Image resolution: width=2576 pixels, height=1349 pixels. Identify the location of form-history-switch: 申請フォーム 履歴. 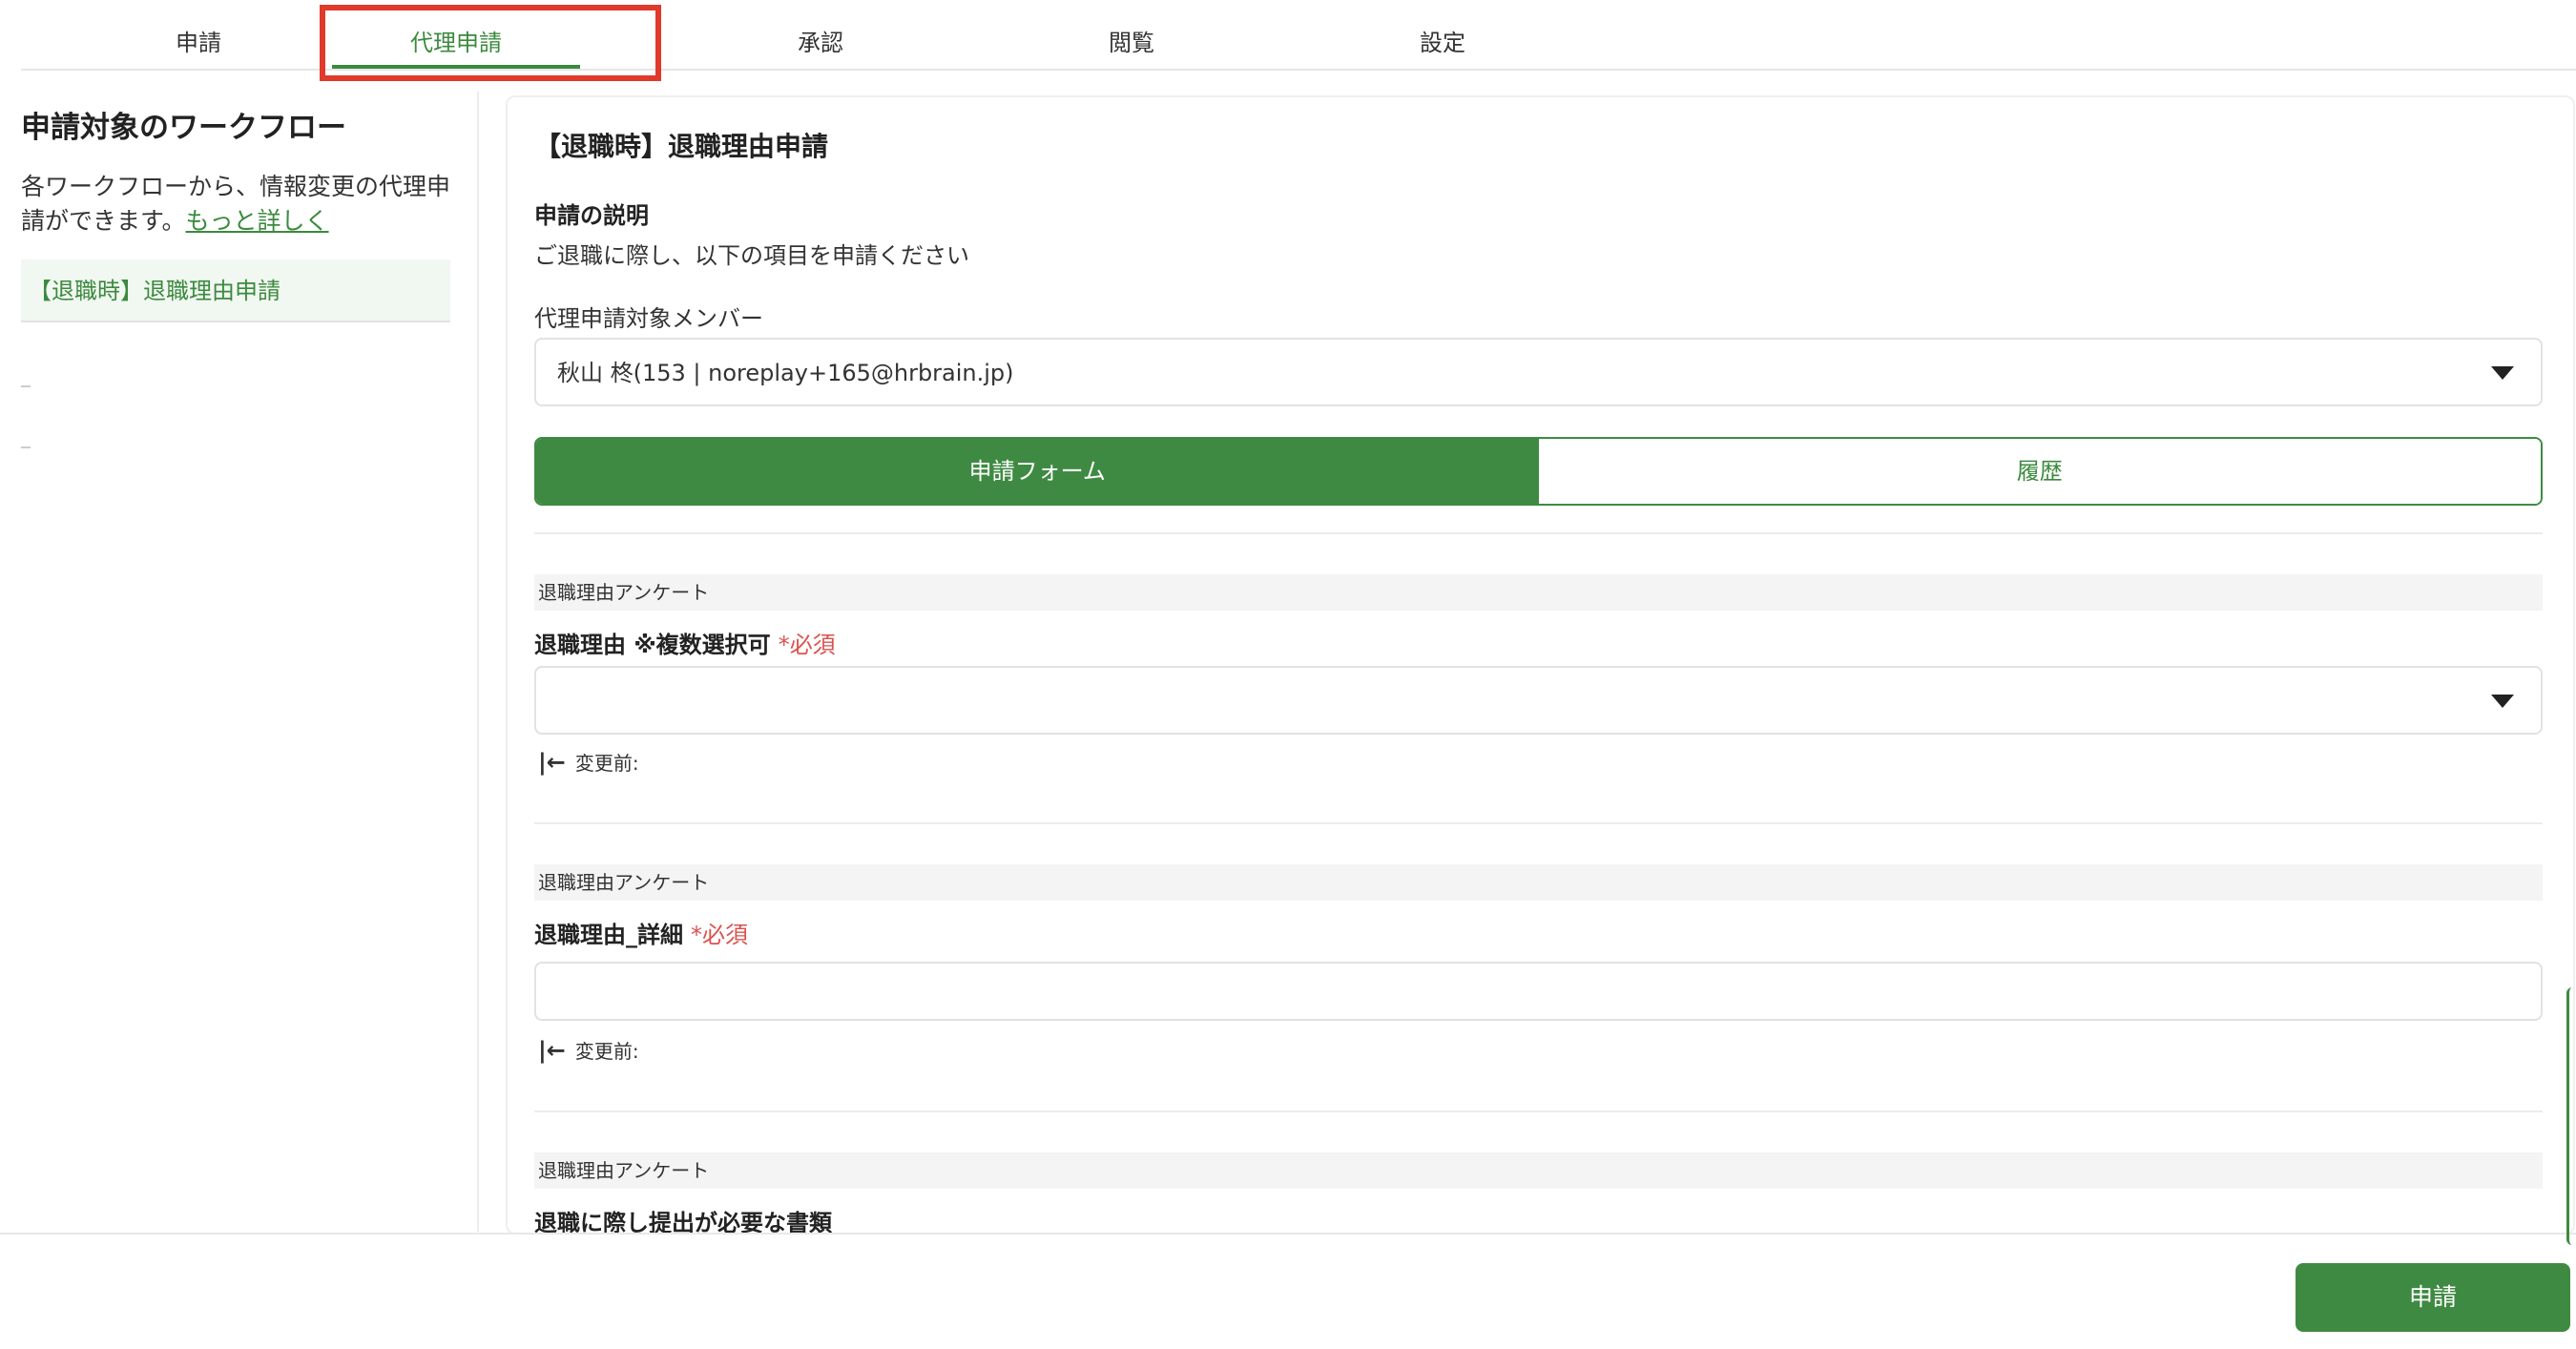
(1538, 471).